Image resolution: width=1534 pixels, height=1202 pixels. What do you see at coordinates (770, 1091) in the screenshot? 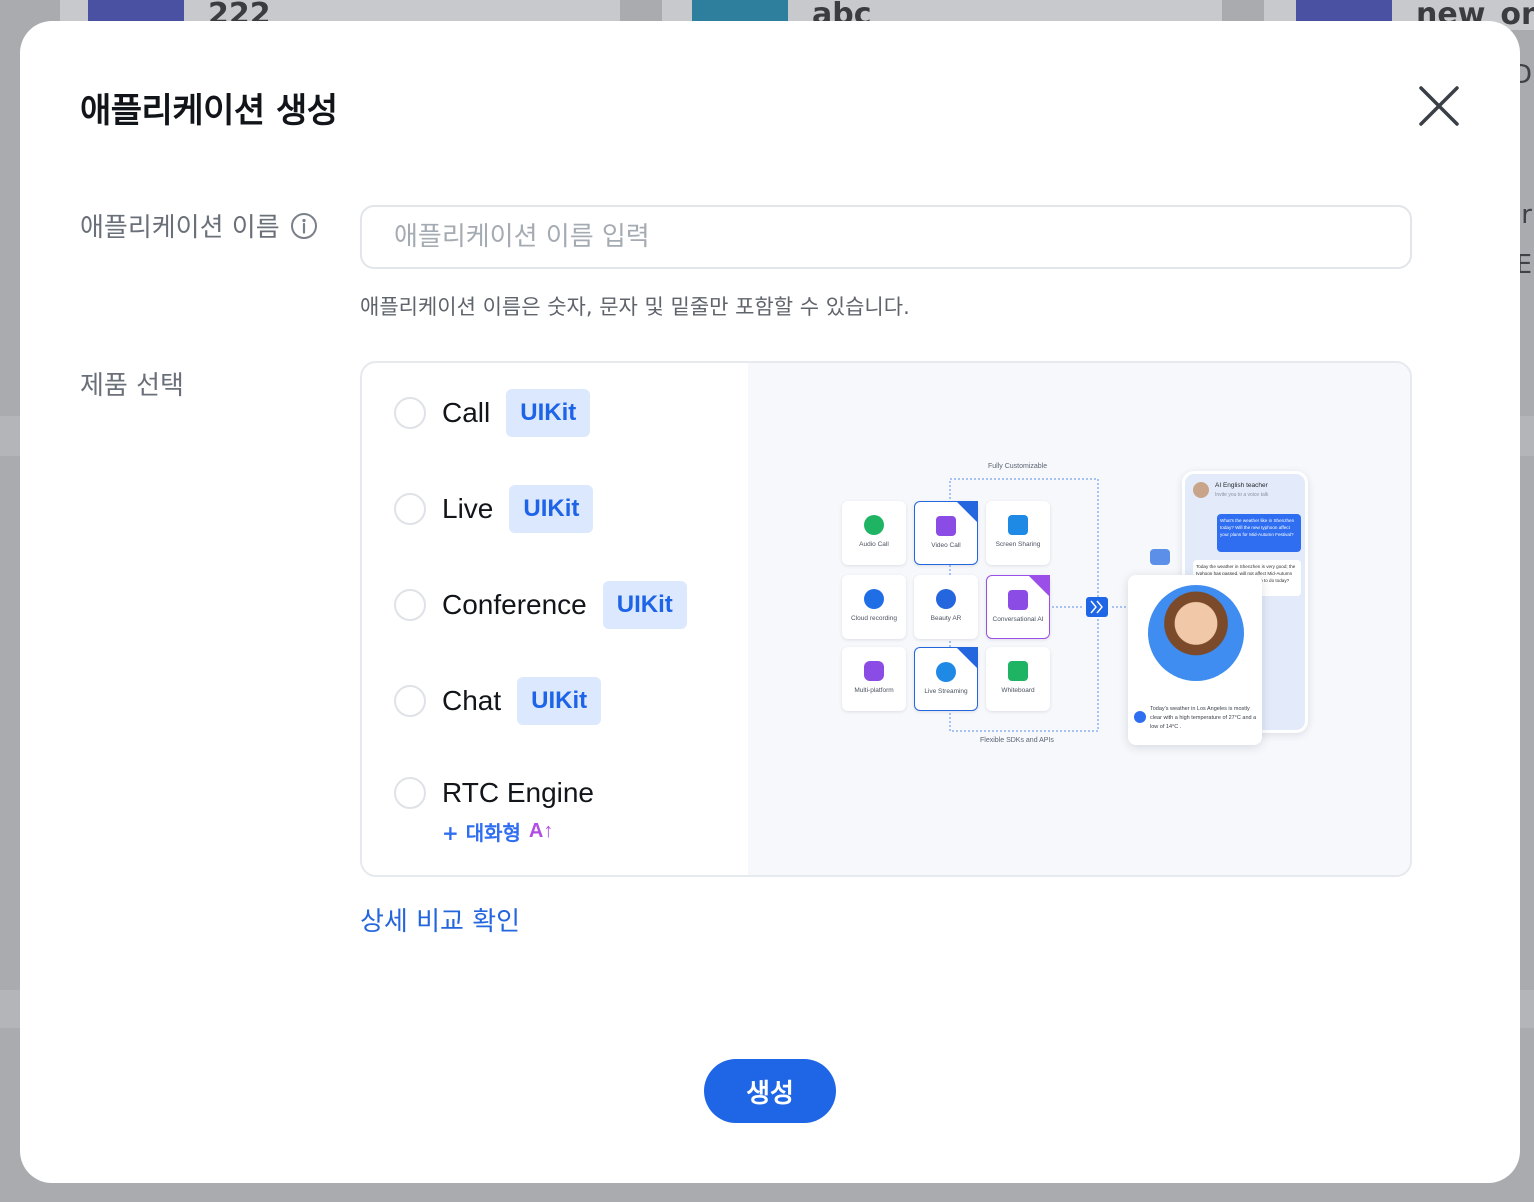
I see `create-button: 생성` at bounding box center [770, 1091].